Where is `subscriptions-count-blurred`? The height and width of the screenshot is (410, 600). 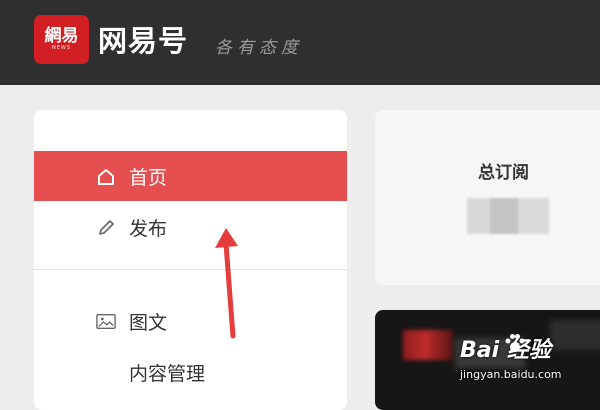
subscriptions-count-blurred is located at coordinates (508, 216).